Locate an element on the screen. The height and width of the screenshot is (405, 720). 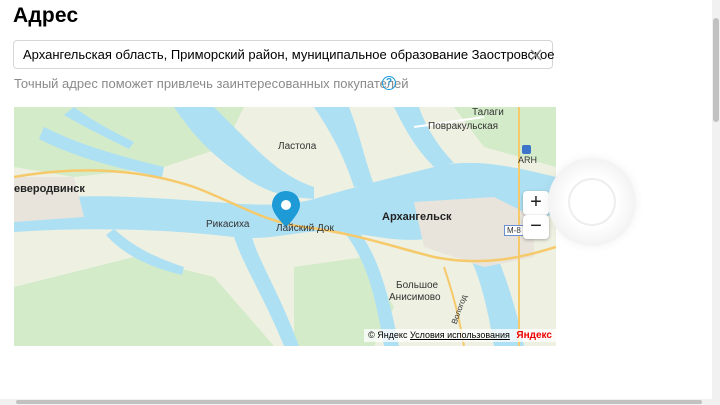
map-label-arh: ARH is located at coordinates (528, 160).